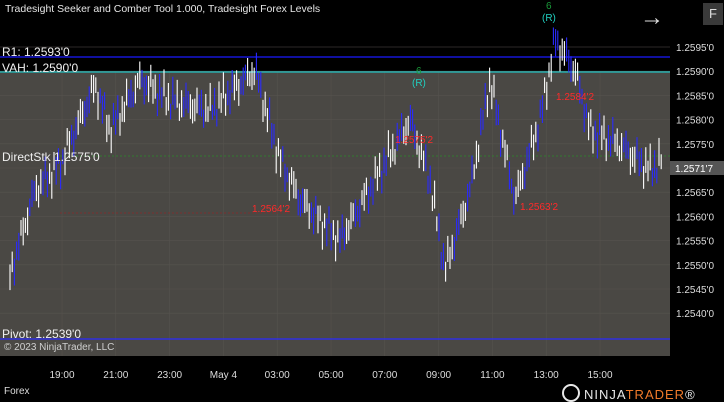 The image size is (724, 402). What do you see at coordinates (695, 145) in the screenshot?
I see `price-tick-label: 1.2575'0` at bounding box center [695, 145].